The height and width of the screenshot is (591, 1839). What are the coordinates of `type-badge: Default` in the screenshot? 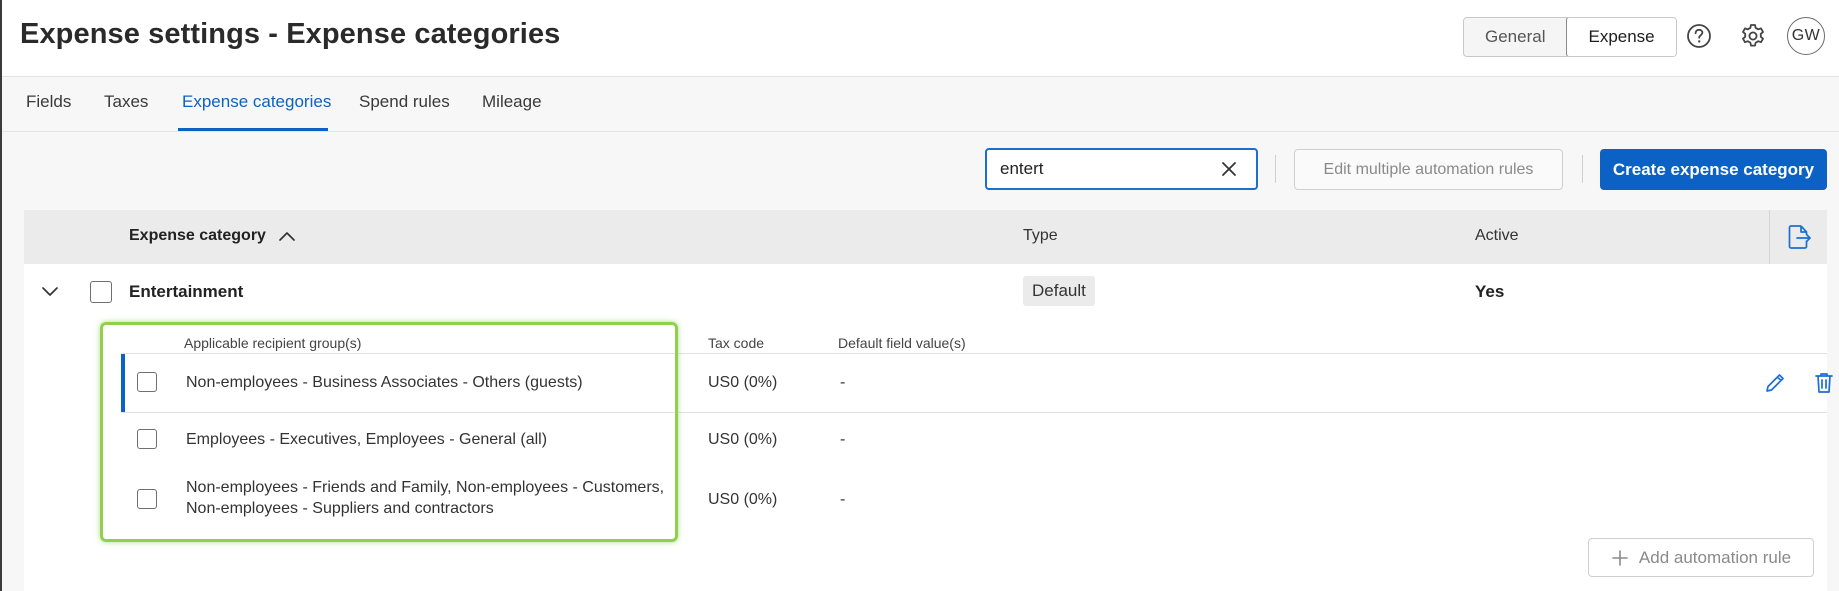 It's located at (1059, 291).